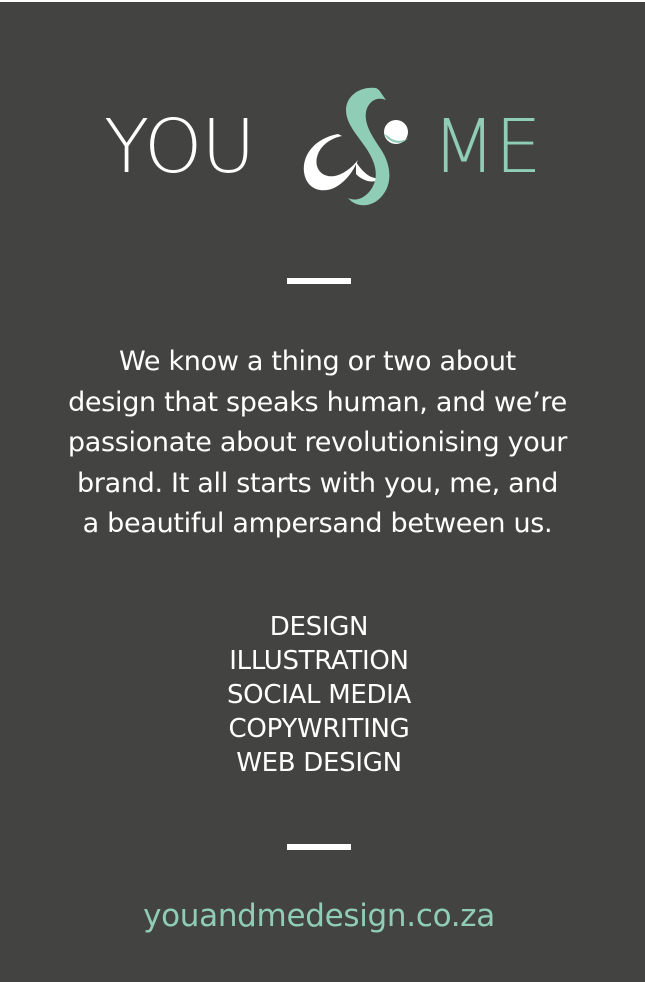 The width and height of the screenshot is (645, 982). I want to click on logo: YOU ME, so click(322, 147).